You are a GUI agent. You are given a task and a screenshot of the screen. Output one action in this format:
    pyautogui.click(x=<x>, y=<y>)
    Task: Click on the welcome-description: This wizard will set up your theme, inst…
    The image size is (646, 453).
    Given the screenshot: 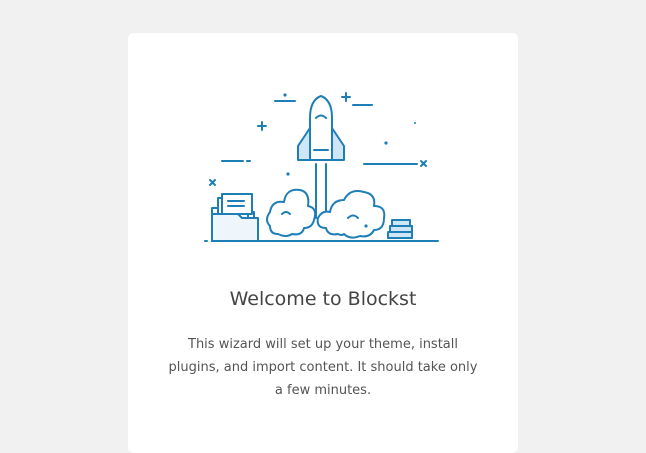 What is the action you would take?
    pyautogui.click(x=323, y=367)
    